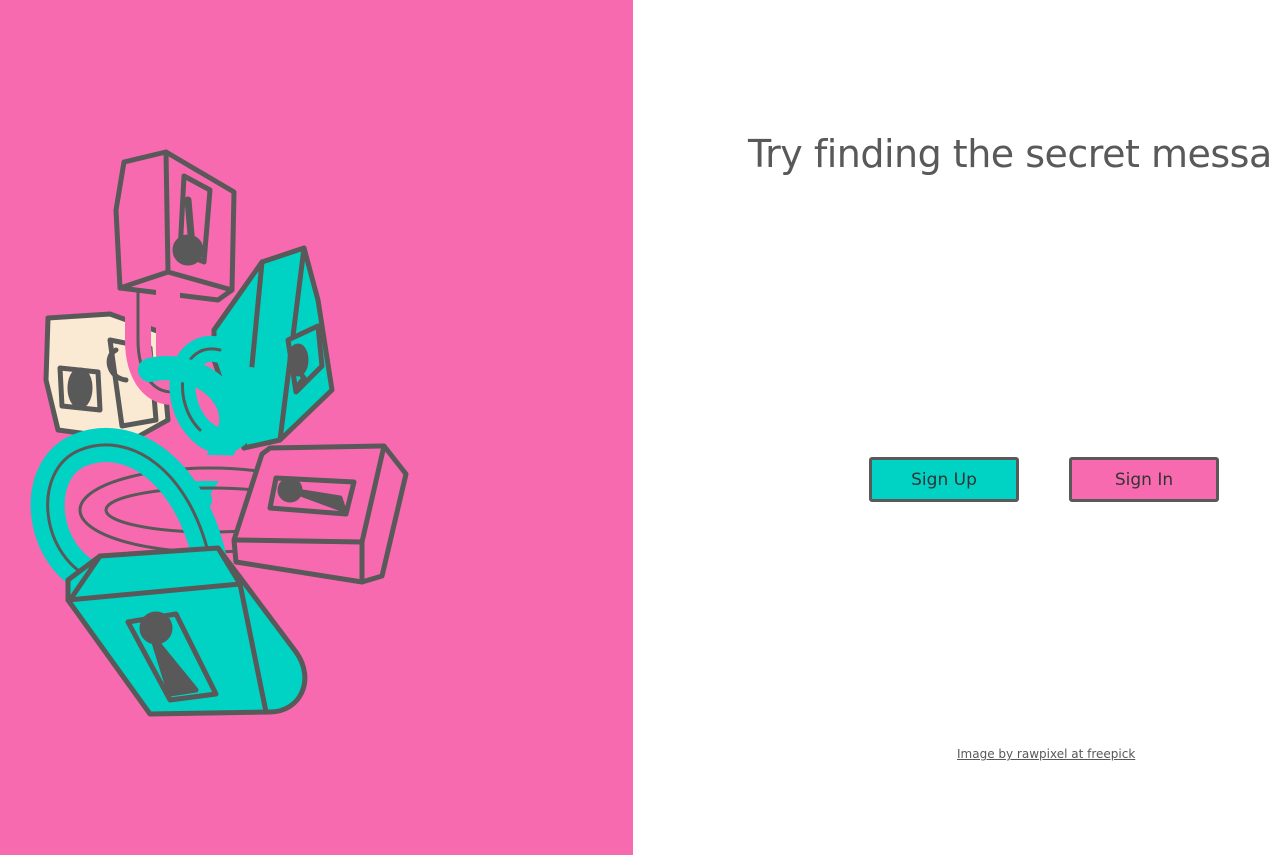 The height and width of the screenshot is (855, 1283). I want to click on teal-padlock-bottom, so click(186, 631).